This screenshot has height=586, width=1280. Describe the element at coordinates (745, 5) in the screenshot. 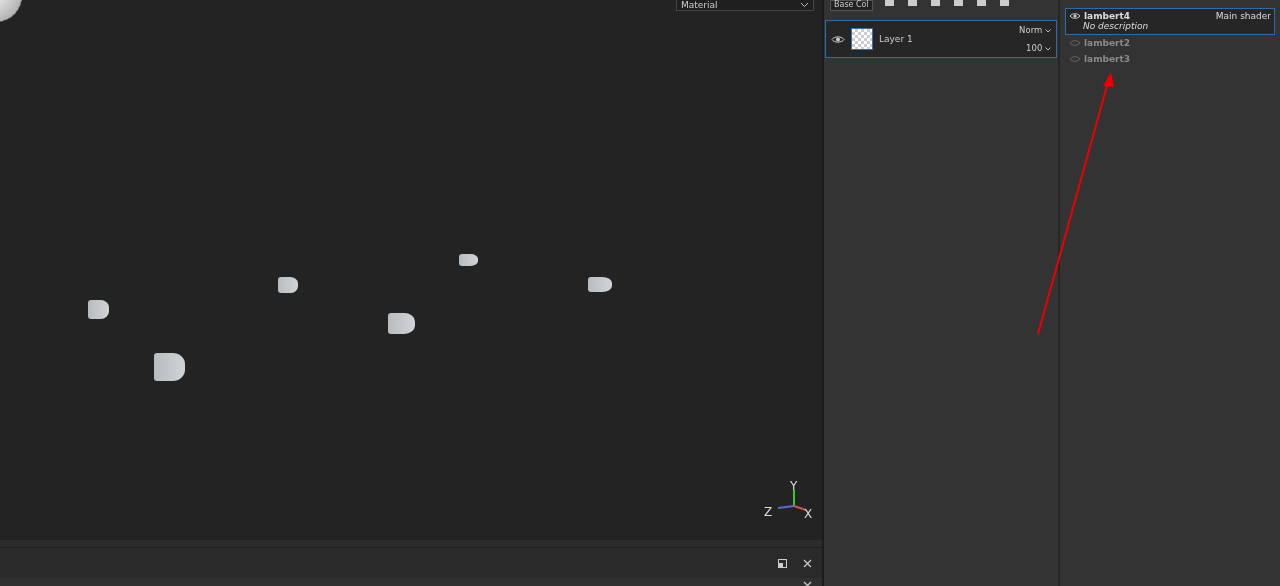

I see `shading-dropdown: Material` at that location.